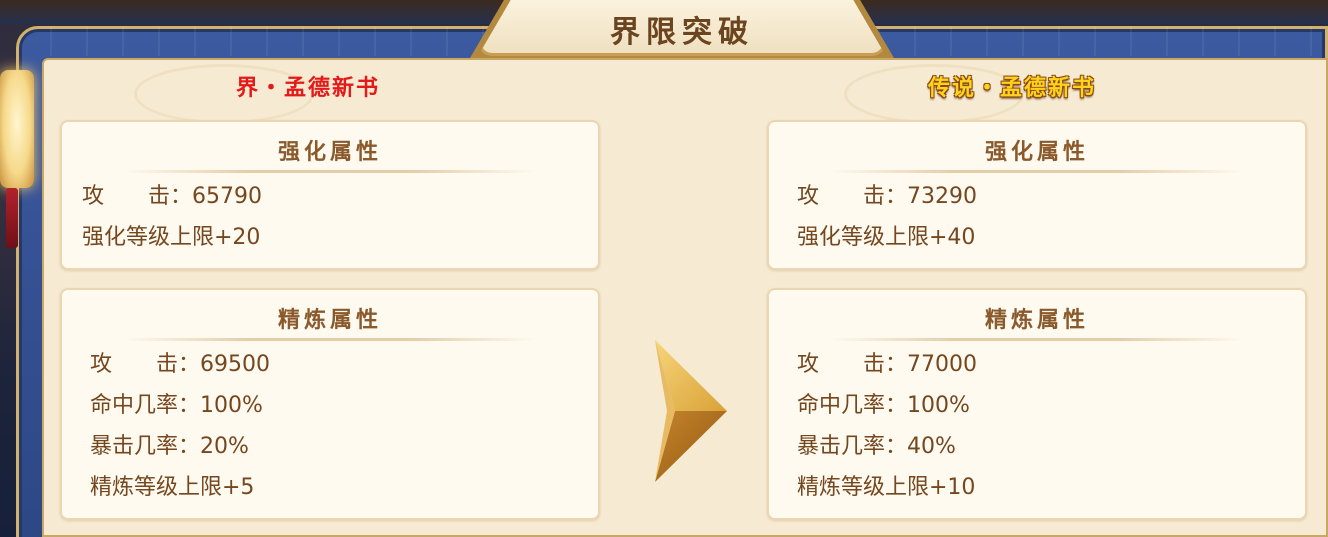 The image size is (1328, 537). What do you see at coordinates (172, 196) in the screenshot?
I see `stat-attack: 攻 击：65790` at bounding box center [172, 196].